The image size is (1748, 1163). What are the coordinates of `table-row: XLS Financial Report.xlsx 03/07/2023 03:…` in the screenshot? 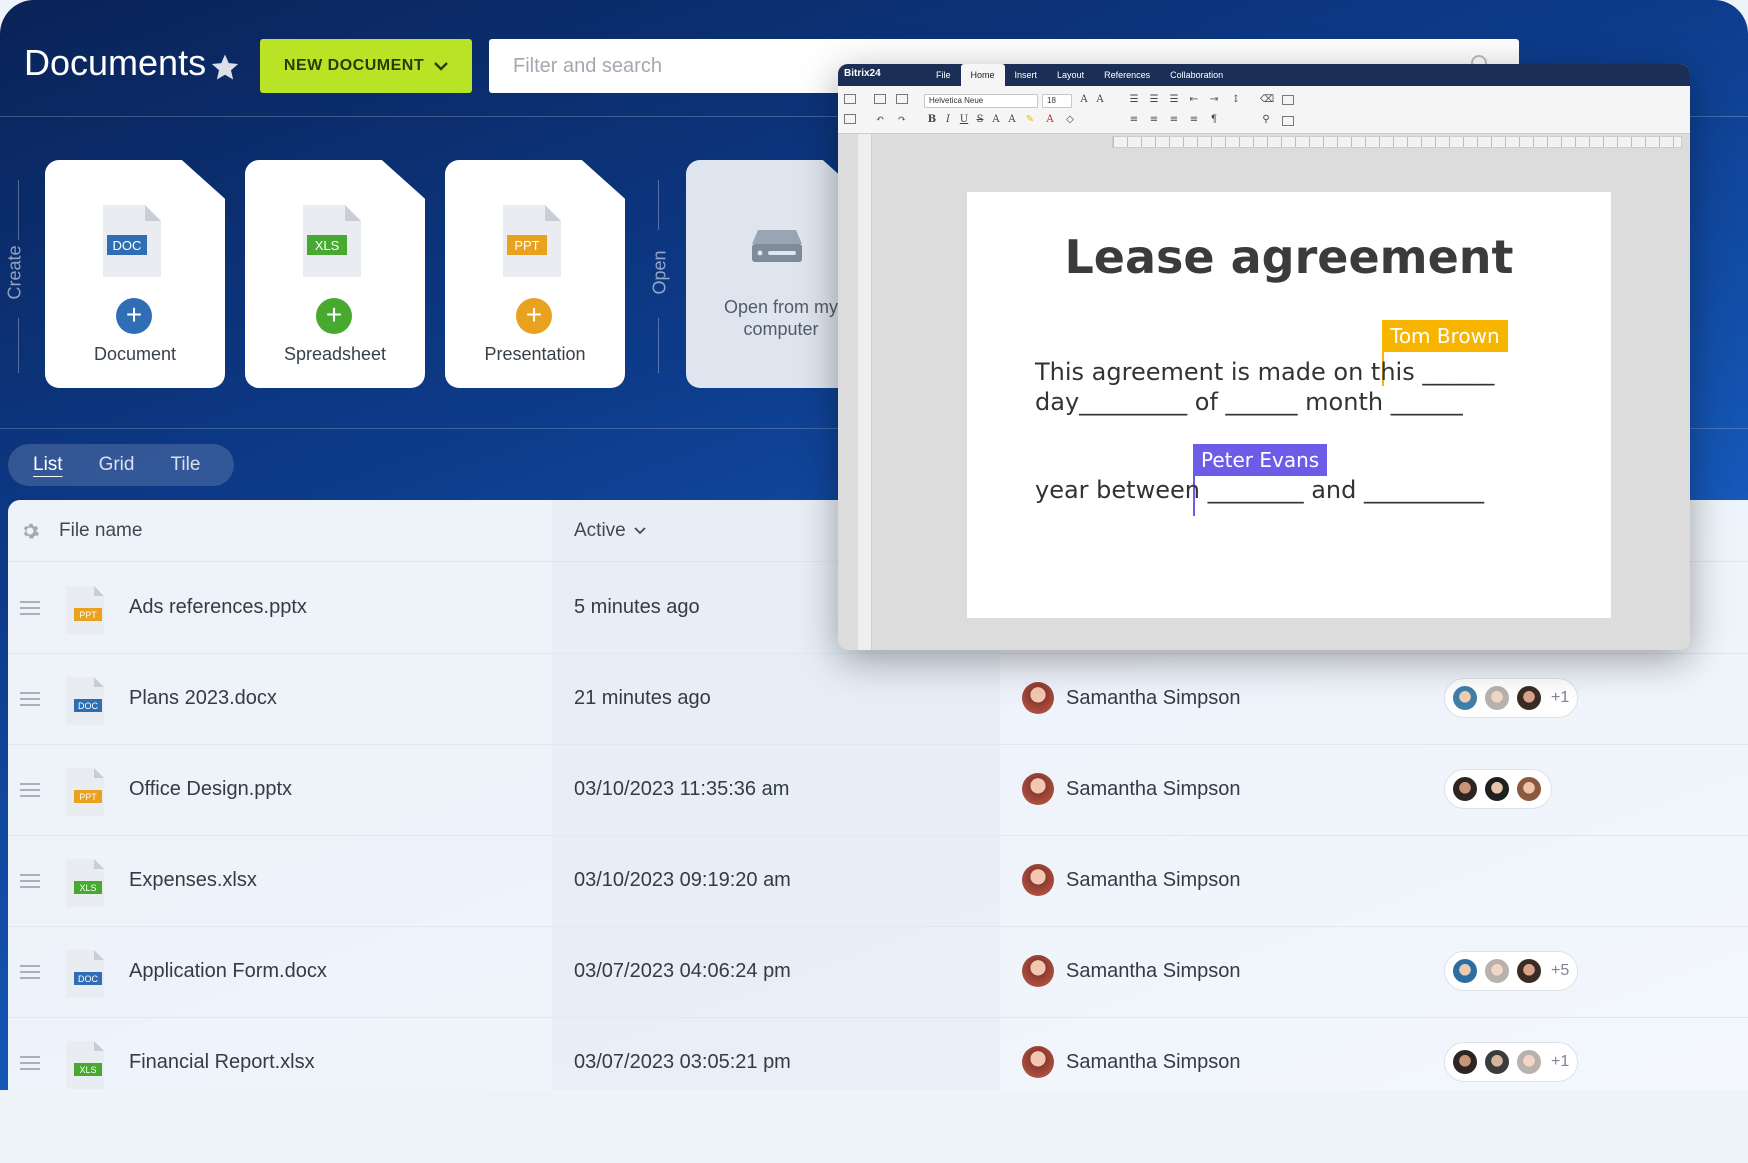 It's located at (878, 1054).